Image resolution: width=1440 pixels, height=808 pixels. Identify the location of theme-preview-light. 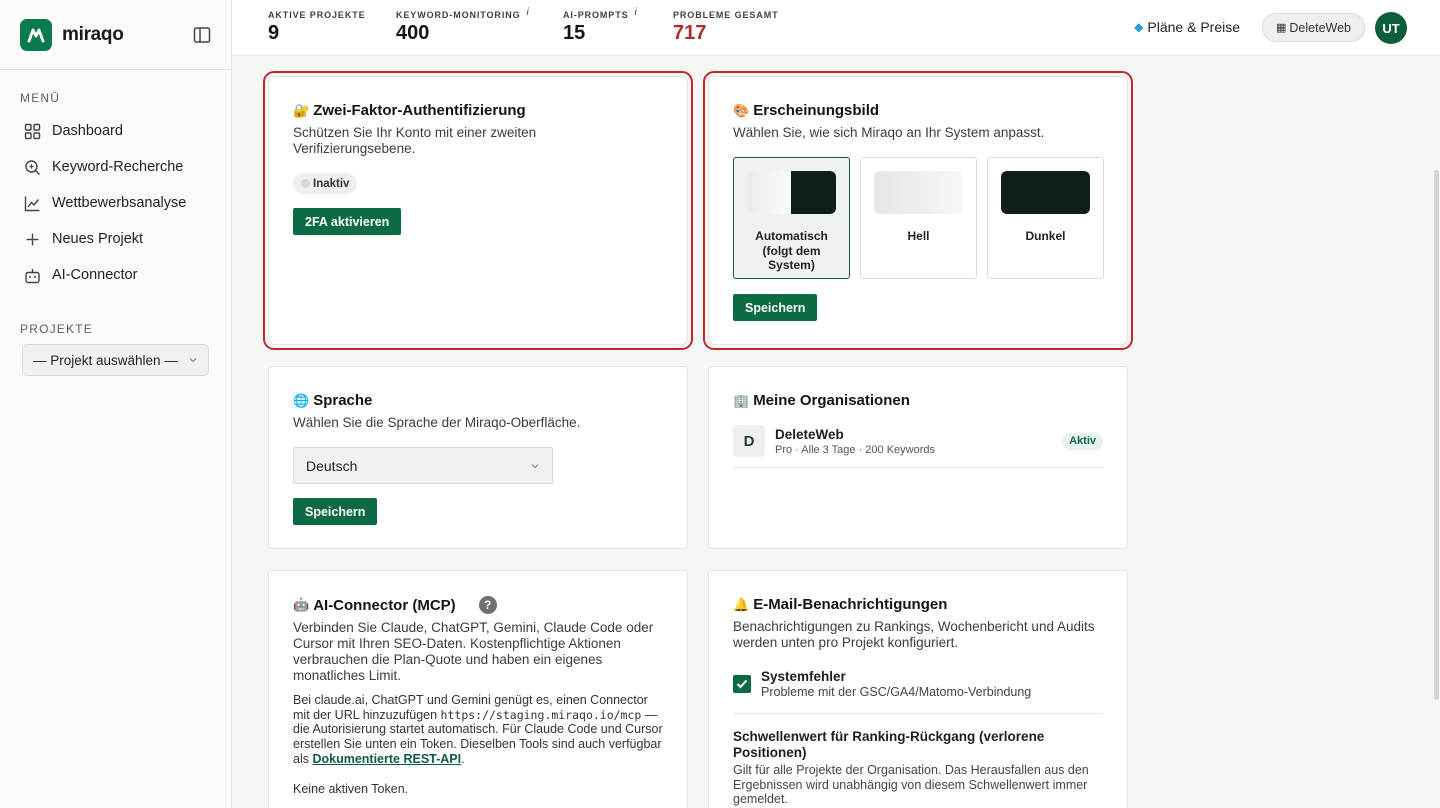
(918, 192).